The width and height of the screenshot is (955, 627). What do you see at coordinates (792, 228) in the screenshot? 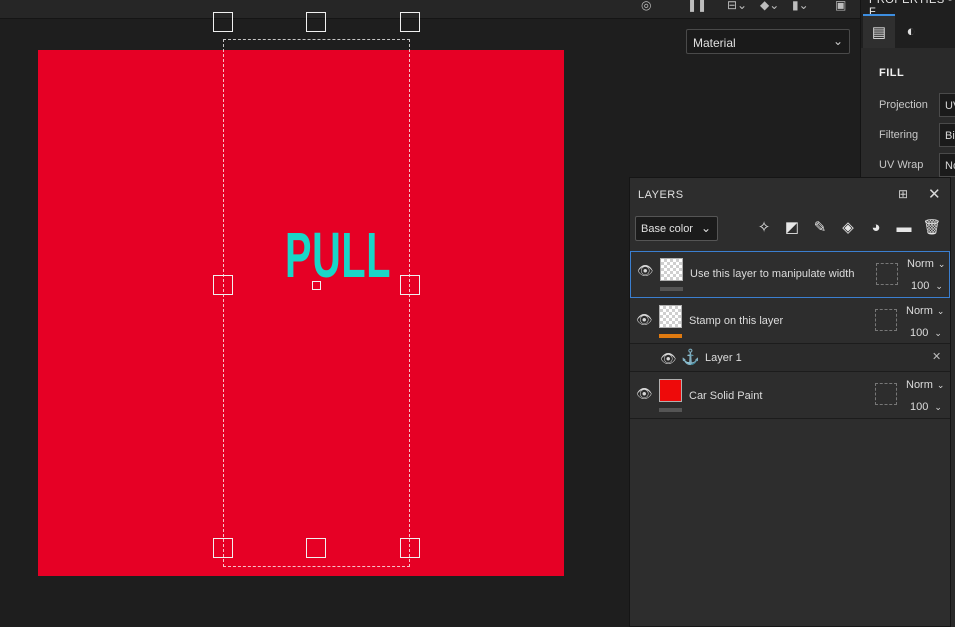
I see `add-mask-icon: ◩` at bounding box center [792, 228].